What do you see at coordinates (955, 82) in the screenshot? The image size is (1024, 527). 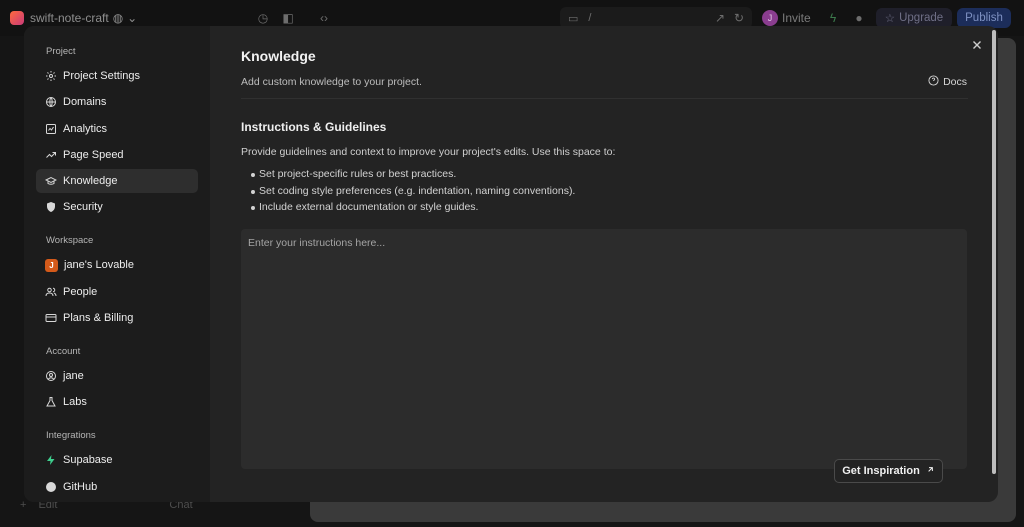 I see `docs-label: Docs` at bounding box center [955, 82].